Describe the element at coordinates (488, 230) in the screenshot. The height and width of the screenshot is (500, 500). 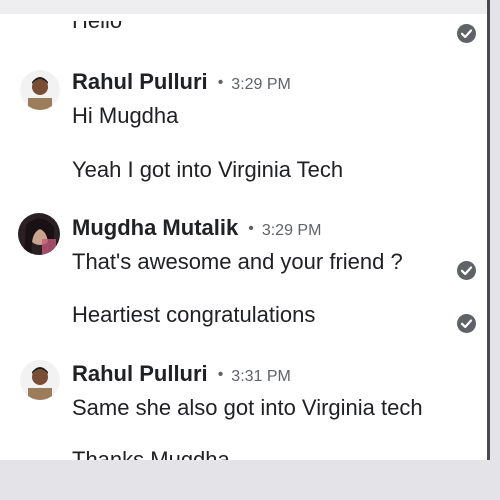
I see `scroll-edge` at that location.